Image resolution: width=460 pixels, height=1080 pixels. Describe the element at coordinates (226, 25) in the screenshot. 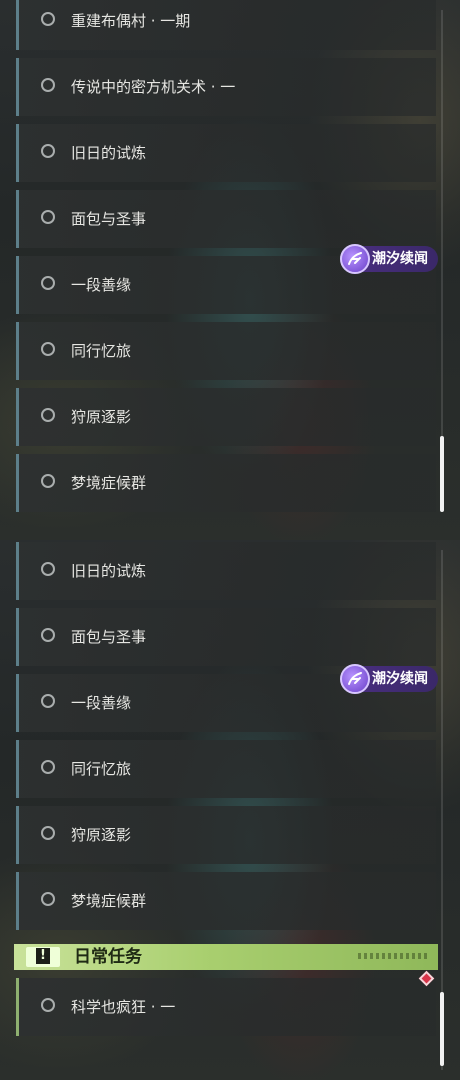

I see `quest-item: 重建布偶村 · 一期` at that location.